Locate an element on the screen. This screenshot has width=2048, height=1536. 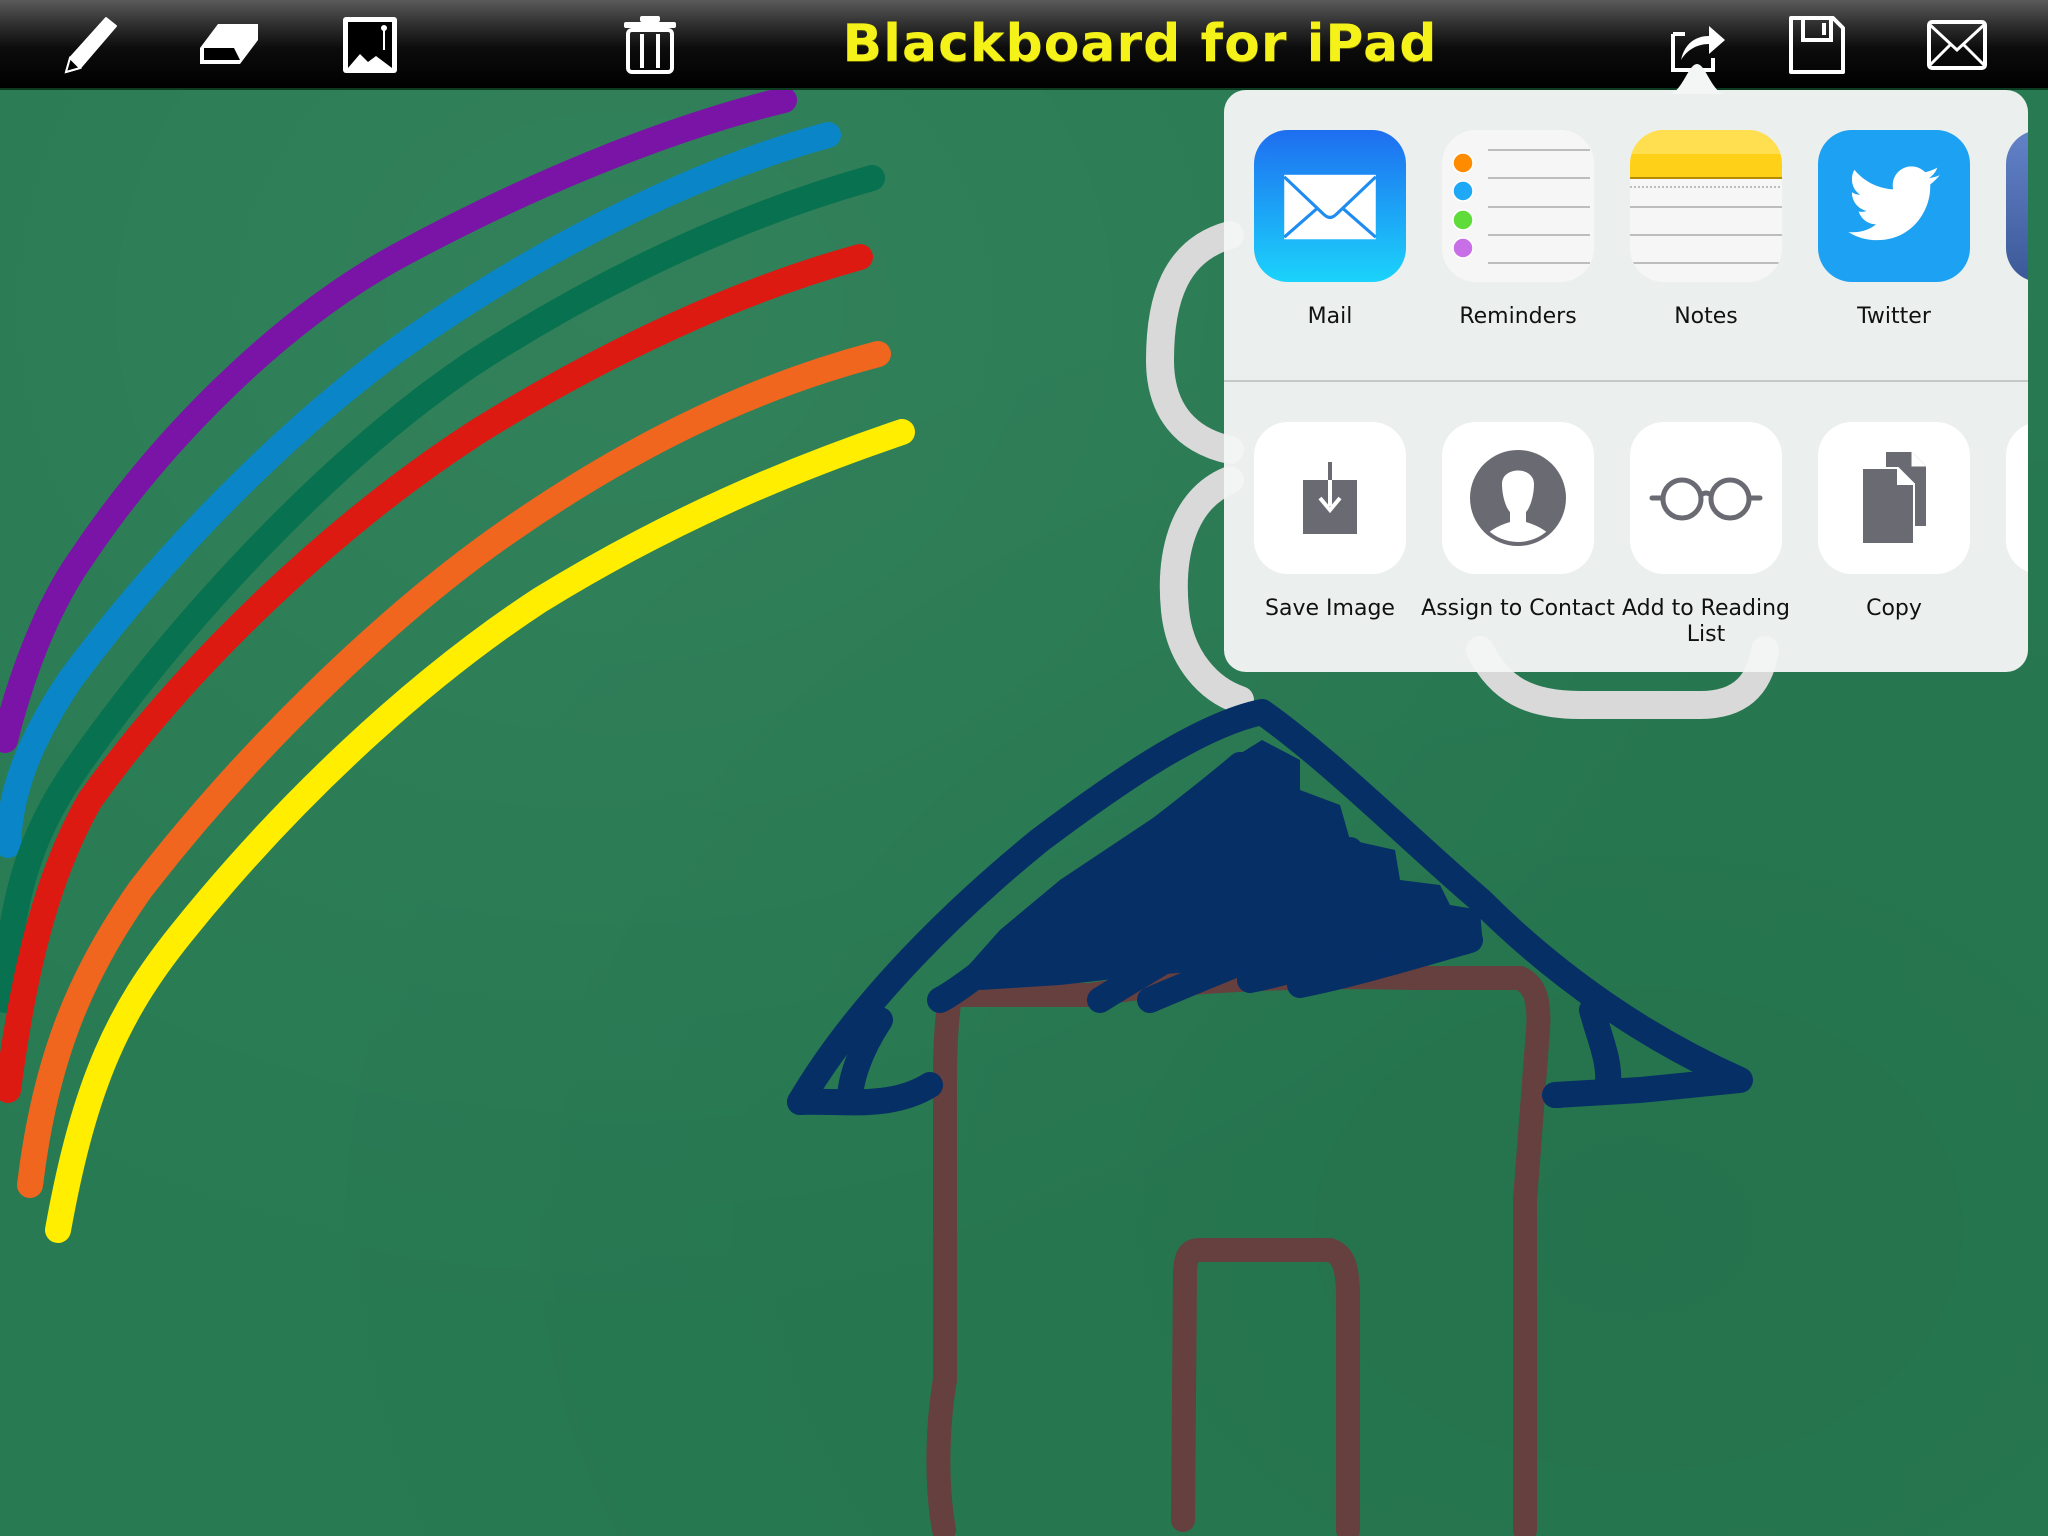
app-title: Blackboard for iPad is located at coordinates (1140, 44).